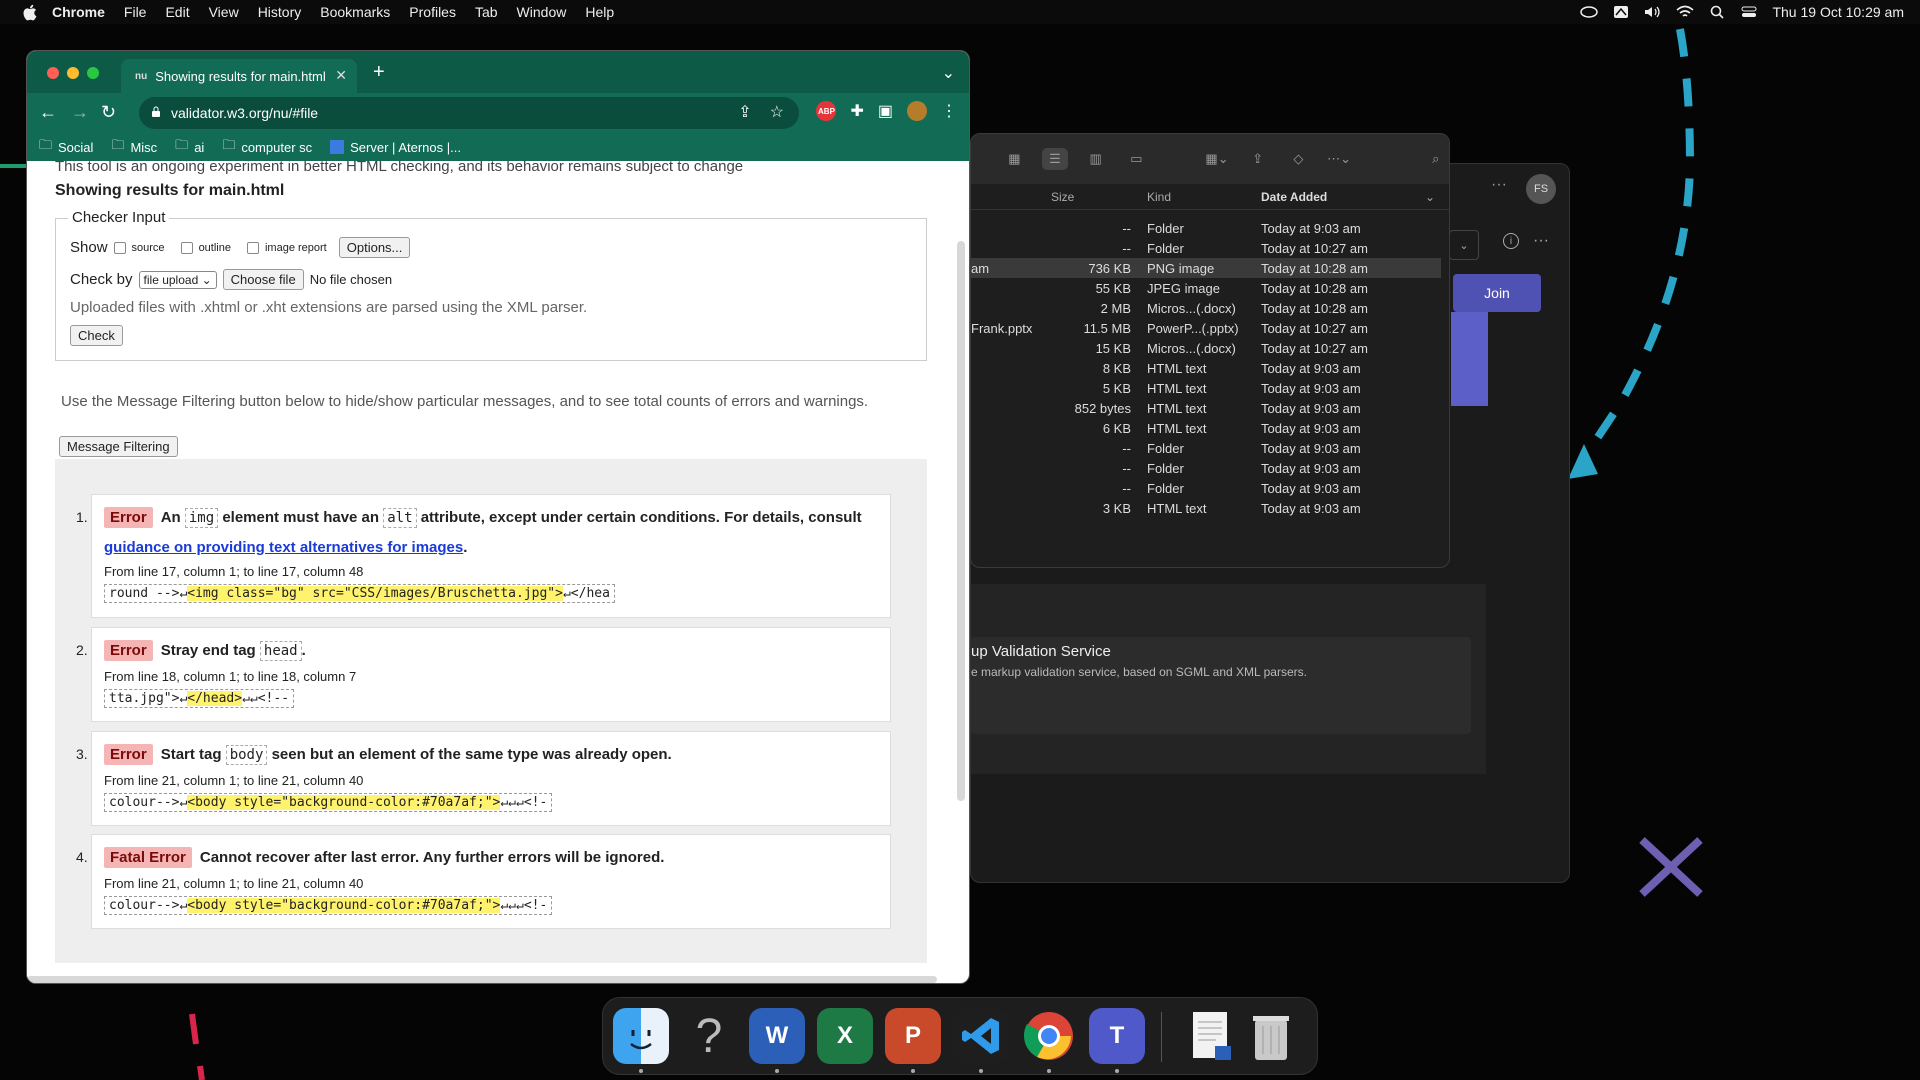 This screenshot has width=1920, height=1080. What do you see at coordinates (263, 279) in the screenshot?
I see `choose-file-button: Choose file` at bounding box center [263, 279].